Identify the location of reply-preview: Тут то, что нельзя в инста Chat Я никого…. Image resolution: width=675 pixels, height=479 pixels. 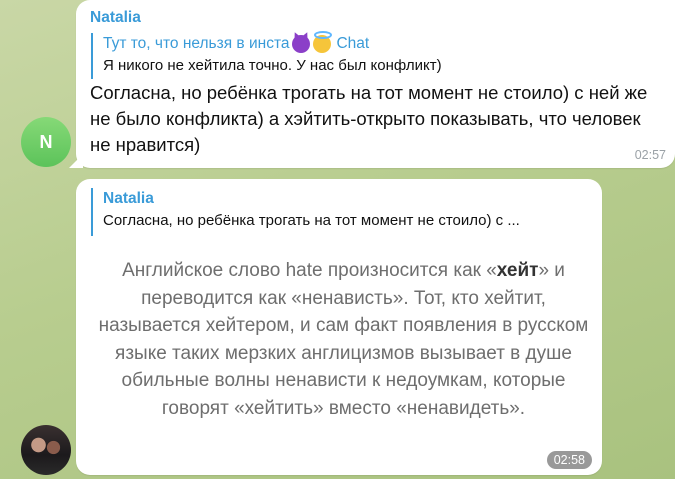
(377, 54).